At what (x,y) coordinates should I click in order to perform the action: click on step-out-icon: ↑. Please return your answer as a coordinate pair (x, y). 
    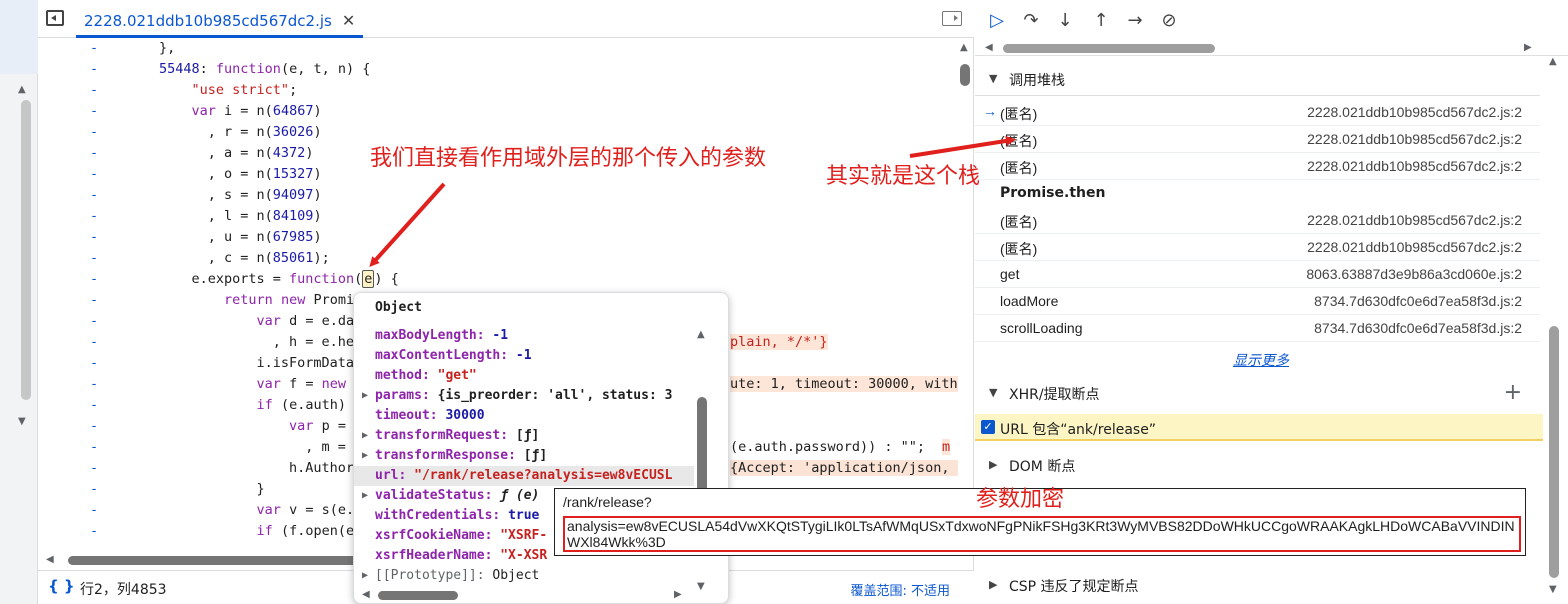
    Looking at the image, I should click on (1101, 21).